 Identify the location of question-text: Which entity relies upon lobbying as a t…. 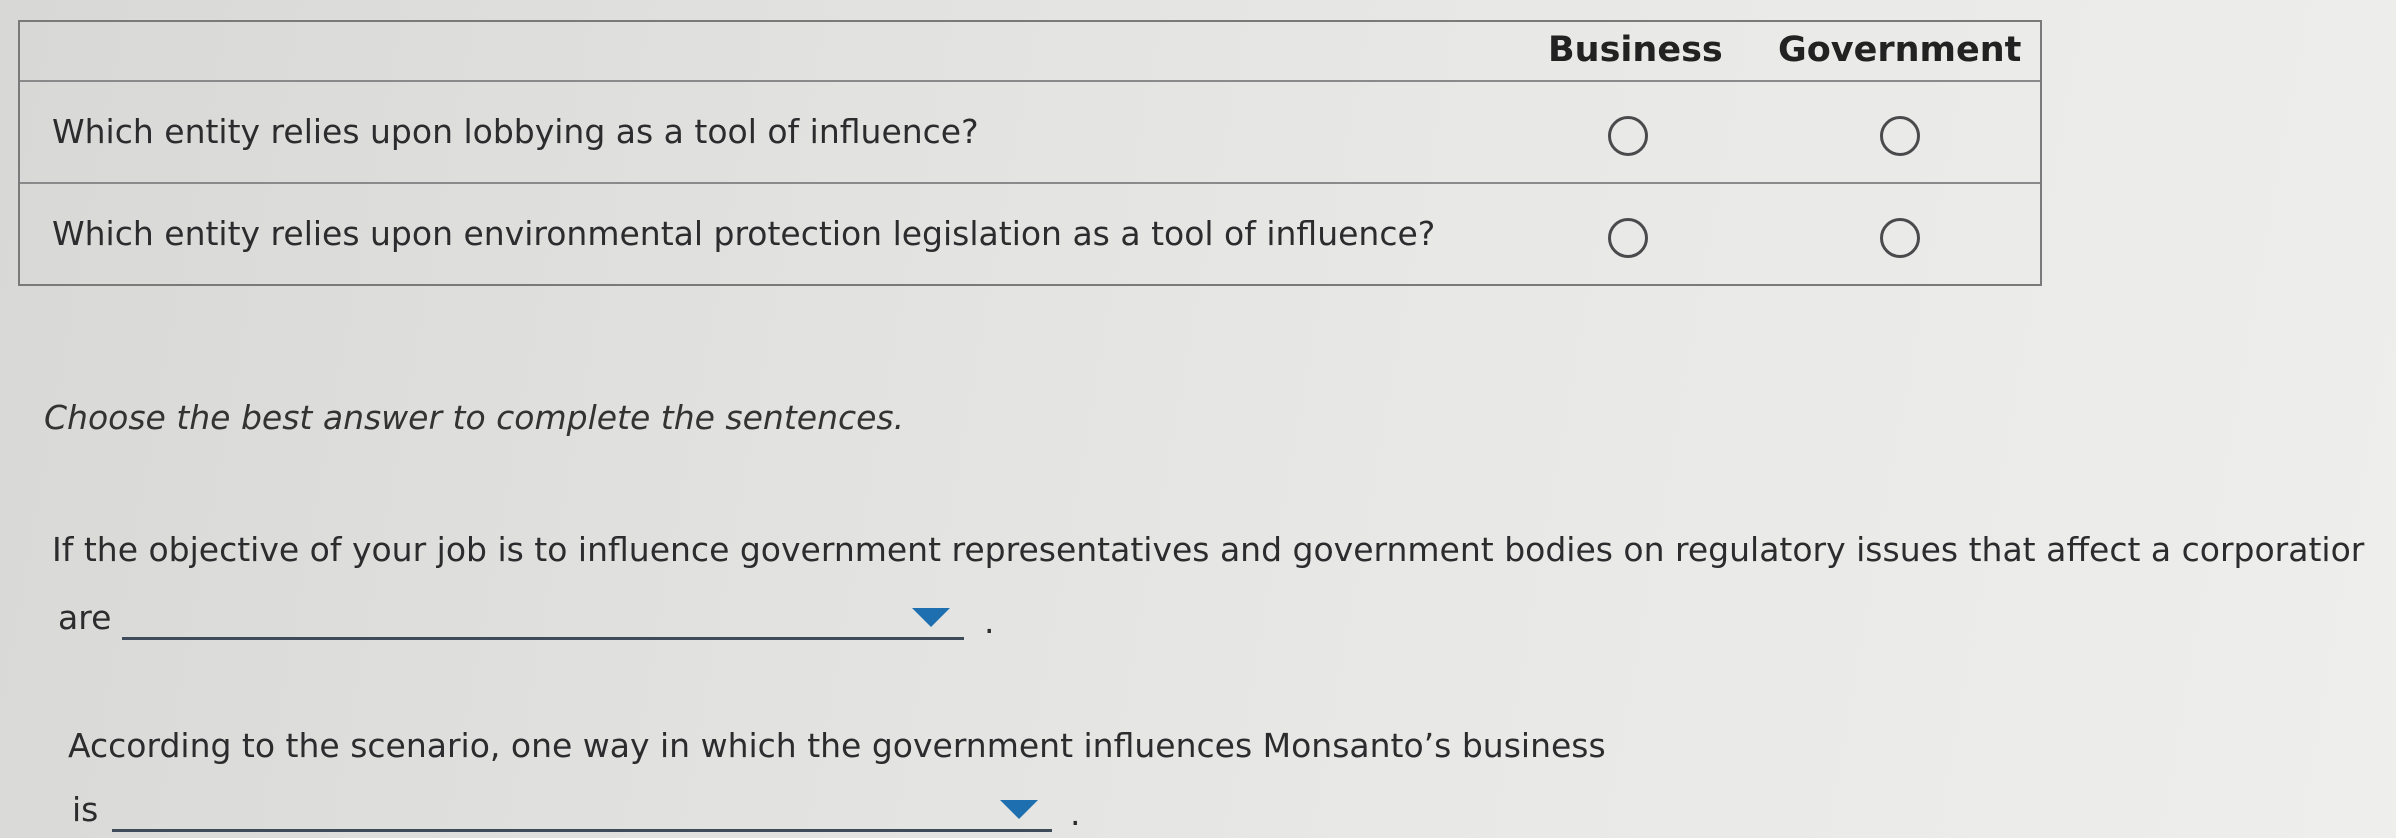
(515, 131).